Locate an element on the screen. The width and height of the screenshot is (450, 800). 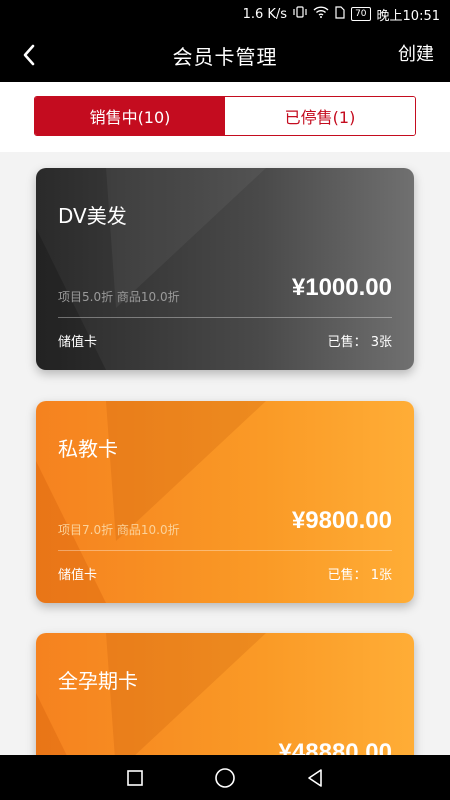
back-system-button is located at coordinates (315, 778).